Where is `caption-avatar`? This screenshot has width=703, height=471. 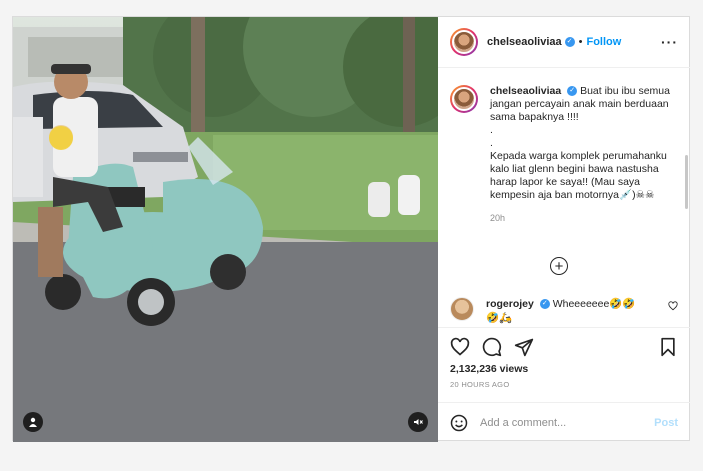 caption-avatar is located at coordinates (464, 99).